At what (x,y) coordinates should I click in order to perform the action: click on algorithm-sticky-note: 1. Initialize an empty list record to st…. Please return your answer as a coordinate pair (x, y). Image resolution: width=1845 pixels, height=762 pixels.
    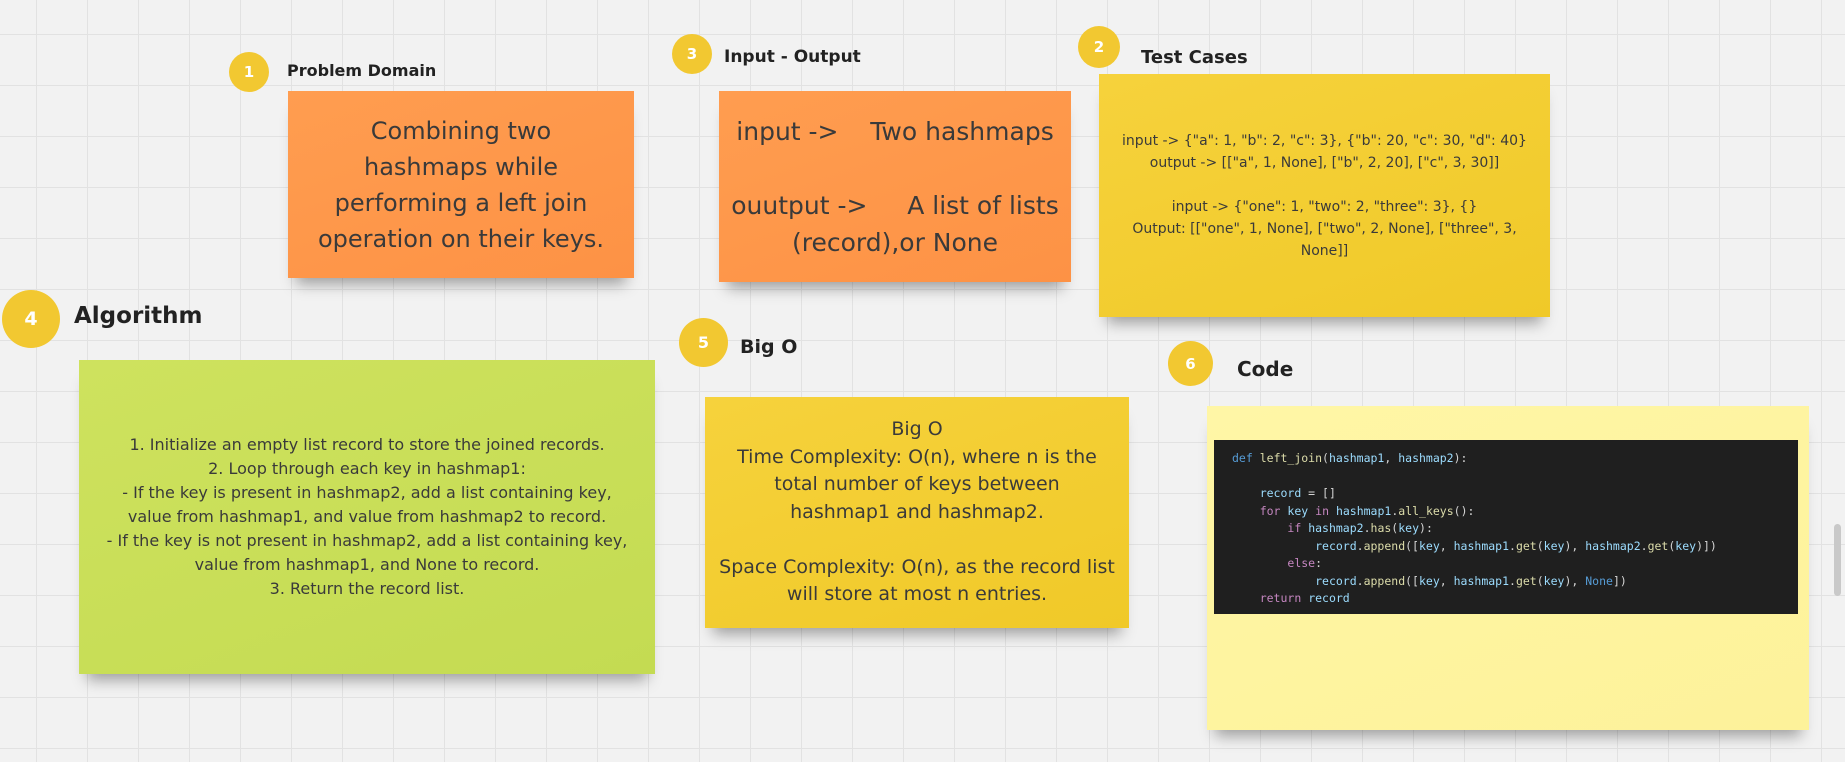
    Looking at the image, I should click on (367, 517).